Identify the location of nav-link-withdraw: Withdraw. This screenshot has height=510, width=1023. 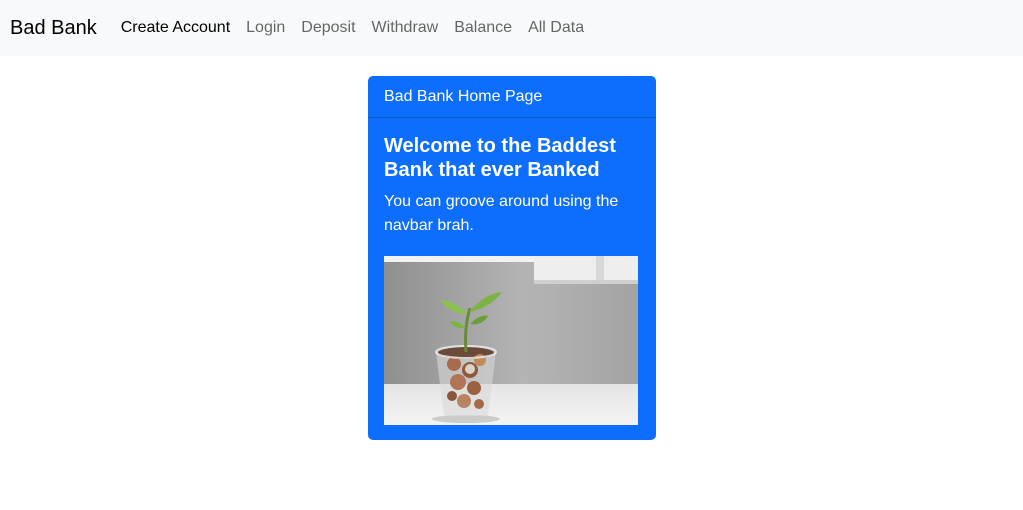
(405, 28).